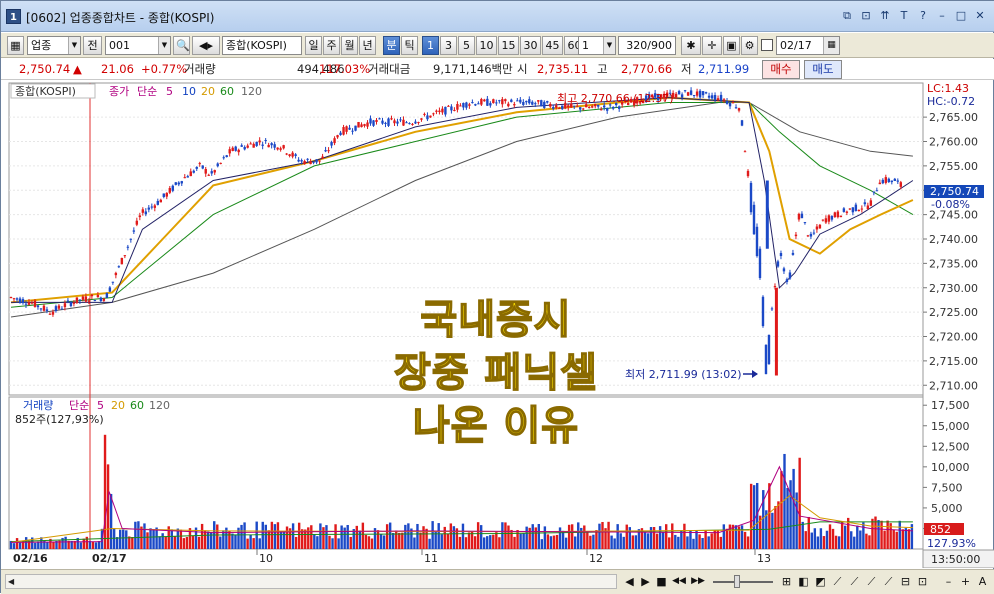  I want to click on play-back-button: ◀, so click(629, 581).